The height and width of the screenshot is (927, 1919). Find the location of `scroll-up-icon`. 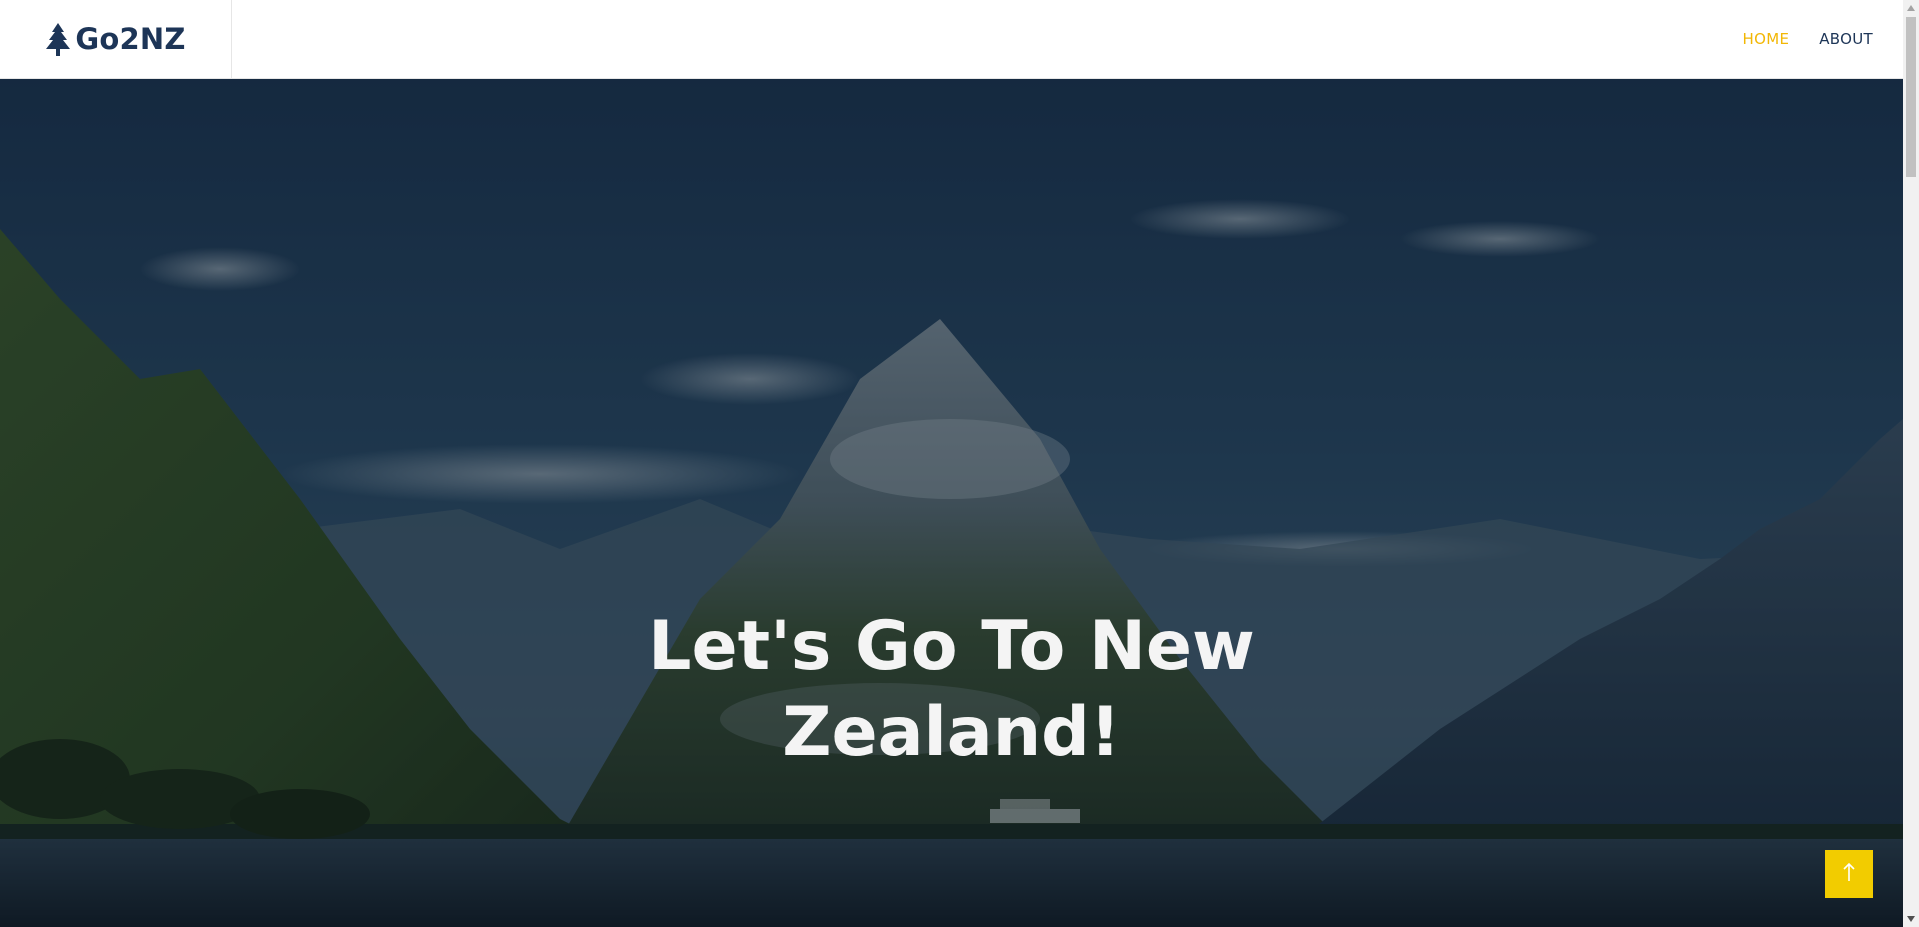

scroll-up-icon is located at coordinates (1911, 8).